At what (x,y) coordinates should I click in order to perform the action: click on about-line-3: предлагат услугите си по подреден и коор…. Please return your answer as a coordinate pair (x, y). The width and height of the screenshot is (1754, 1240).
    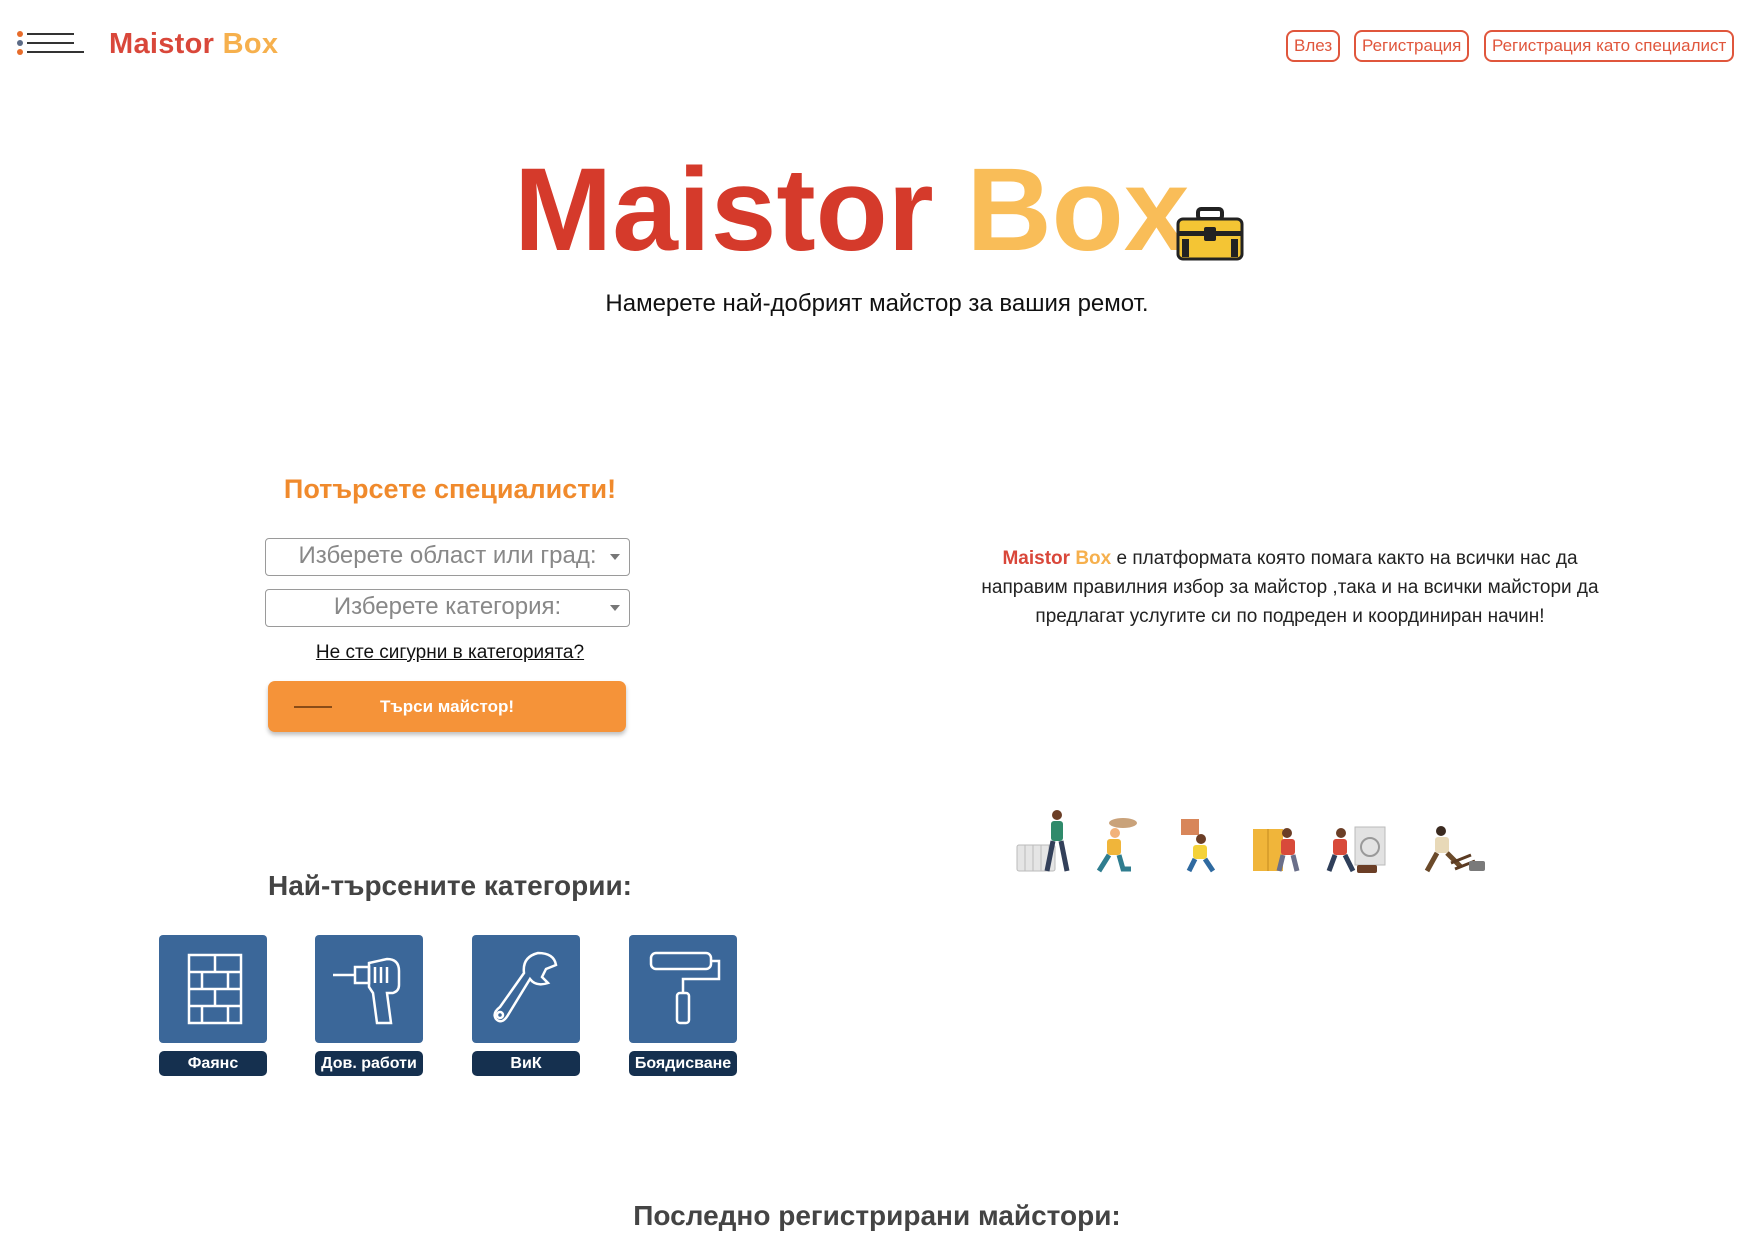
    Looking at the image, I should click on (1290, 616).